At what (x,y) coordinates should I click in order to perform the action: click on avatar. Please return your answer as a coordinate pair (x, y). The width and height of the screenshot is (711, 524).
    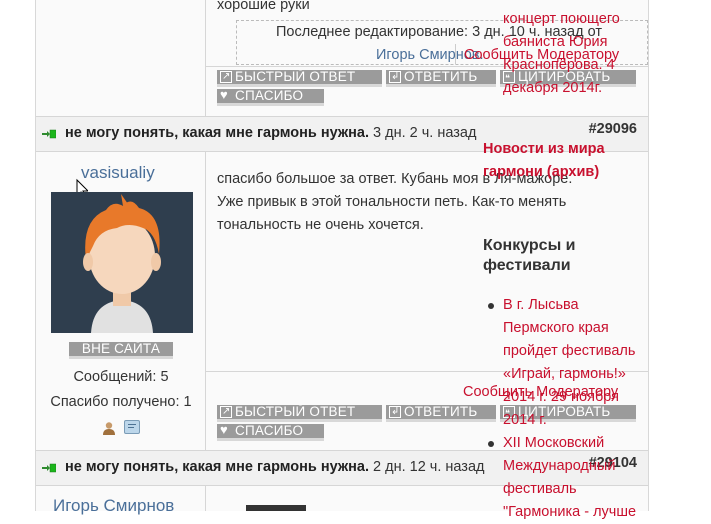
    Looking at the image, I should click on (122, 262).